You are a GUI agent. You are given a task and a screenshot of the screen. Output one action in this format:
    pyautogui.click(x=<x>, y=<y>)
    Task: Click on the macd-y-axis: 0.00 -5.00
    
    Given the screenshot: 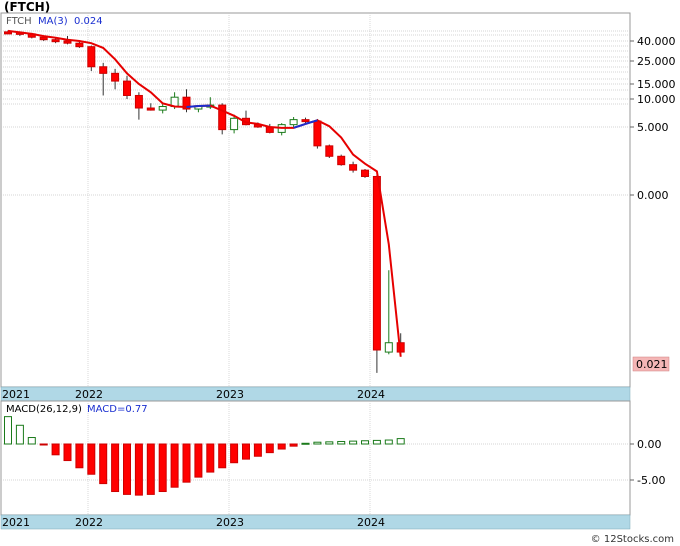 What is the action you would take?
    pyautogui.click(x=647, y=462)
    